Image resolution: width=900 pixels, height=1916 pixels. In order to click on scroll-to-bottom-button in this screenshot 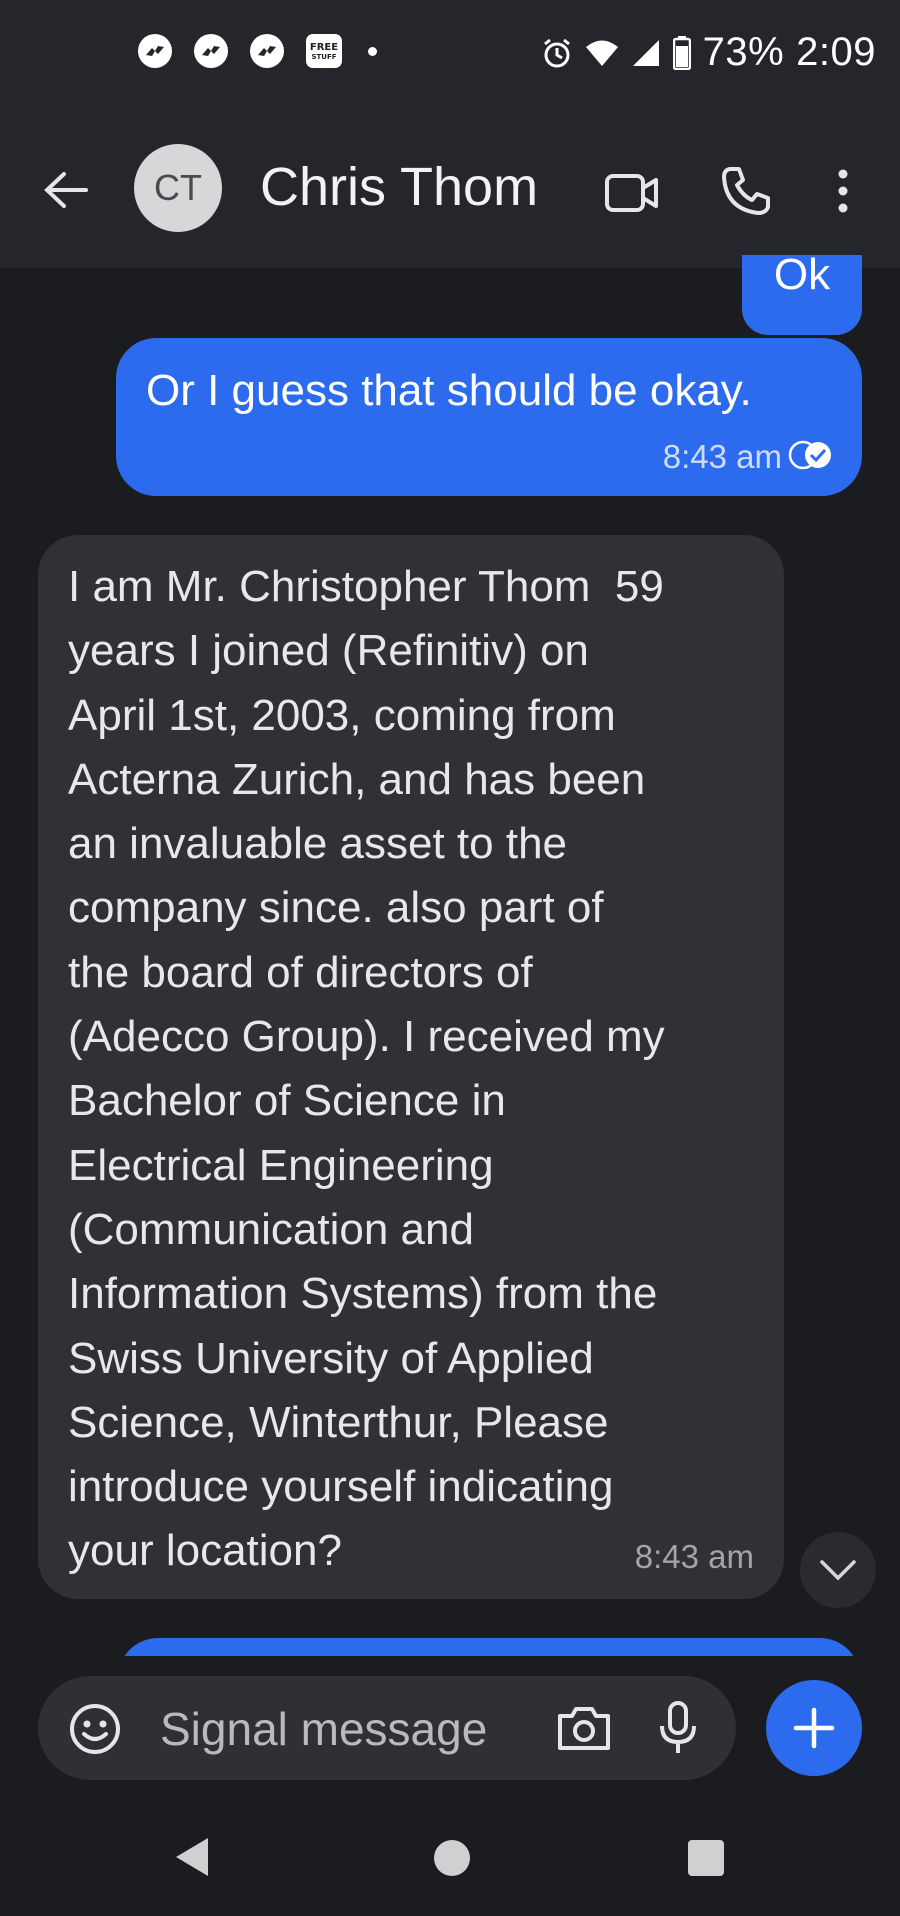, I will do `click(838, 1570)`.